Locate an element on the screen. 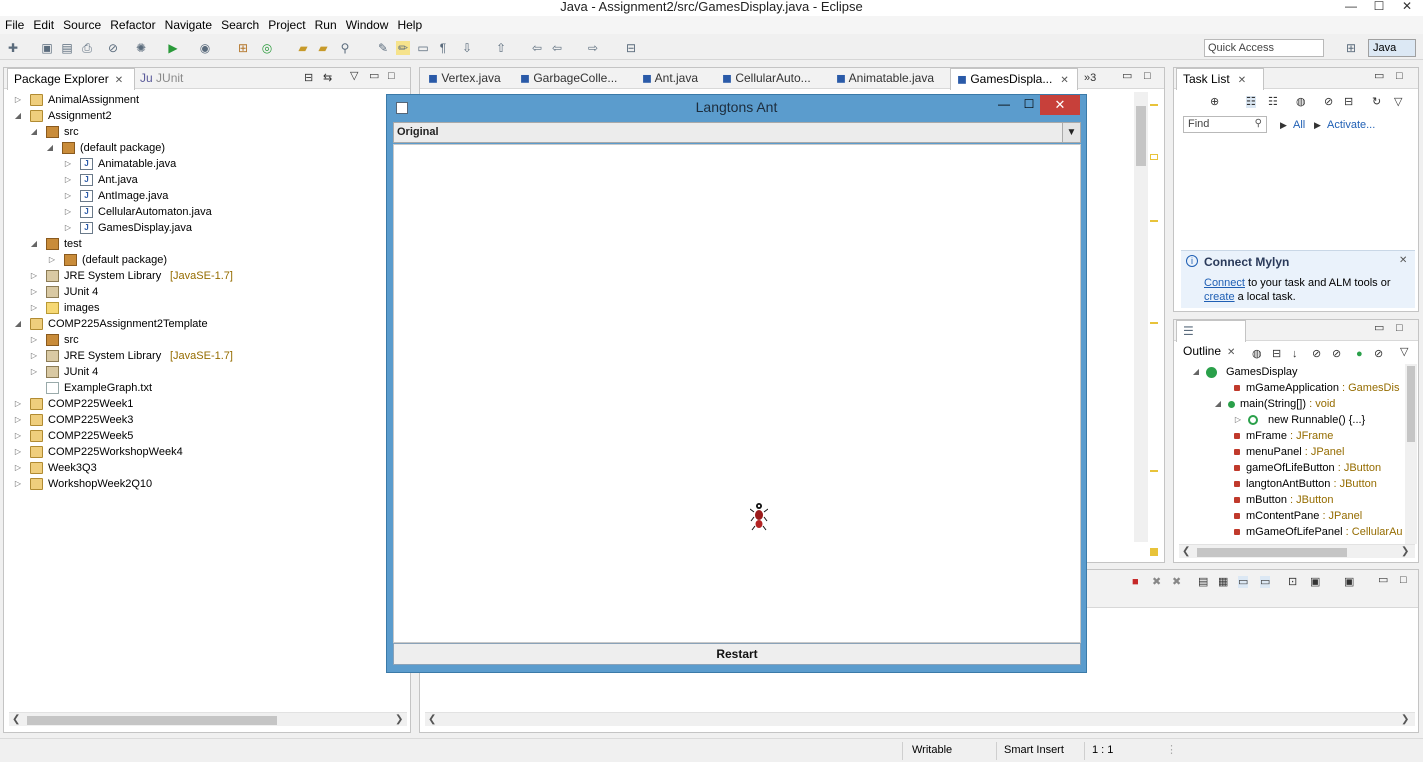 This screenshot has height=762, width=1423. editor-tab-vertex: ◼ Vertex.java is located at coordinates (464, 79).